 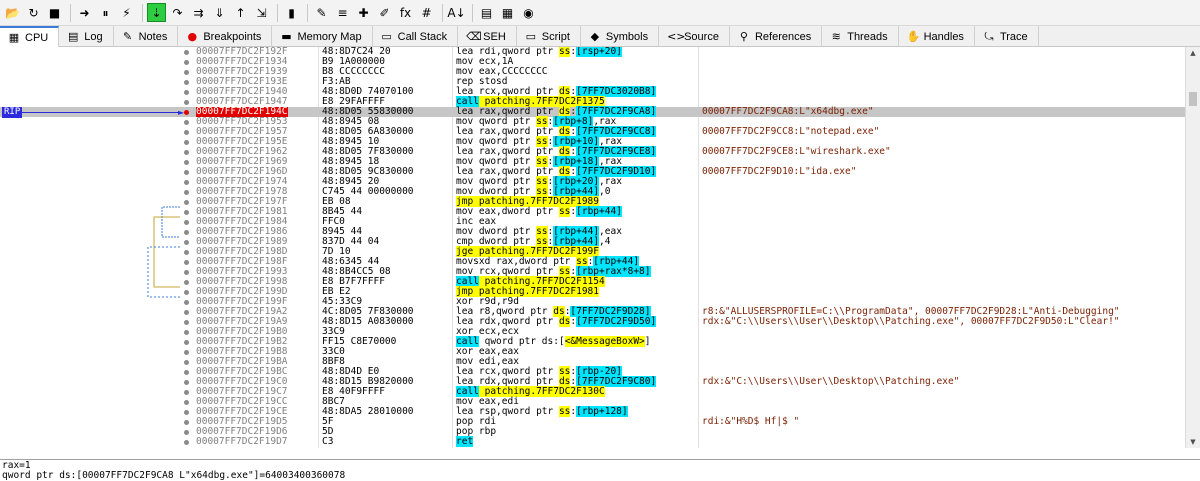 What do you see at coordinates (779, 171) in the screenshot?
I see `comment: 00007FF7DC2F9D10:L"ida.exe"` at bounding box center [779, 171].